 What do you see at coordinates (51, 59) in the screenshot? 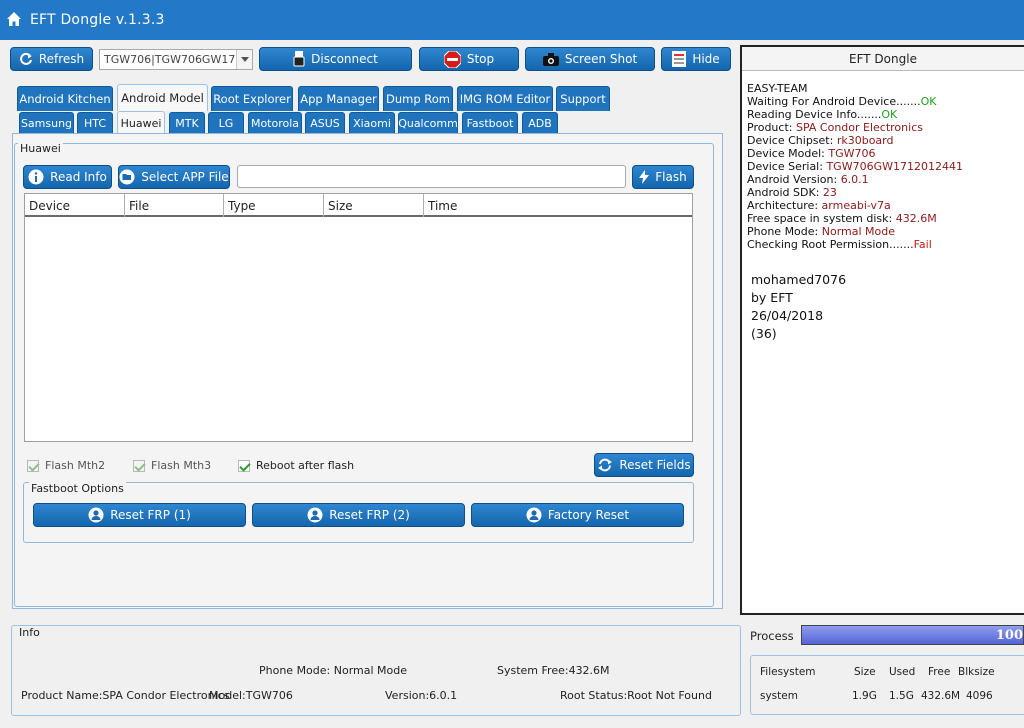
I see `refresh-button: Refresh` at bounding box center [51, 59].